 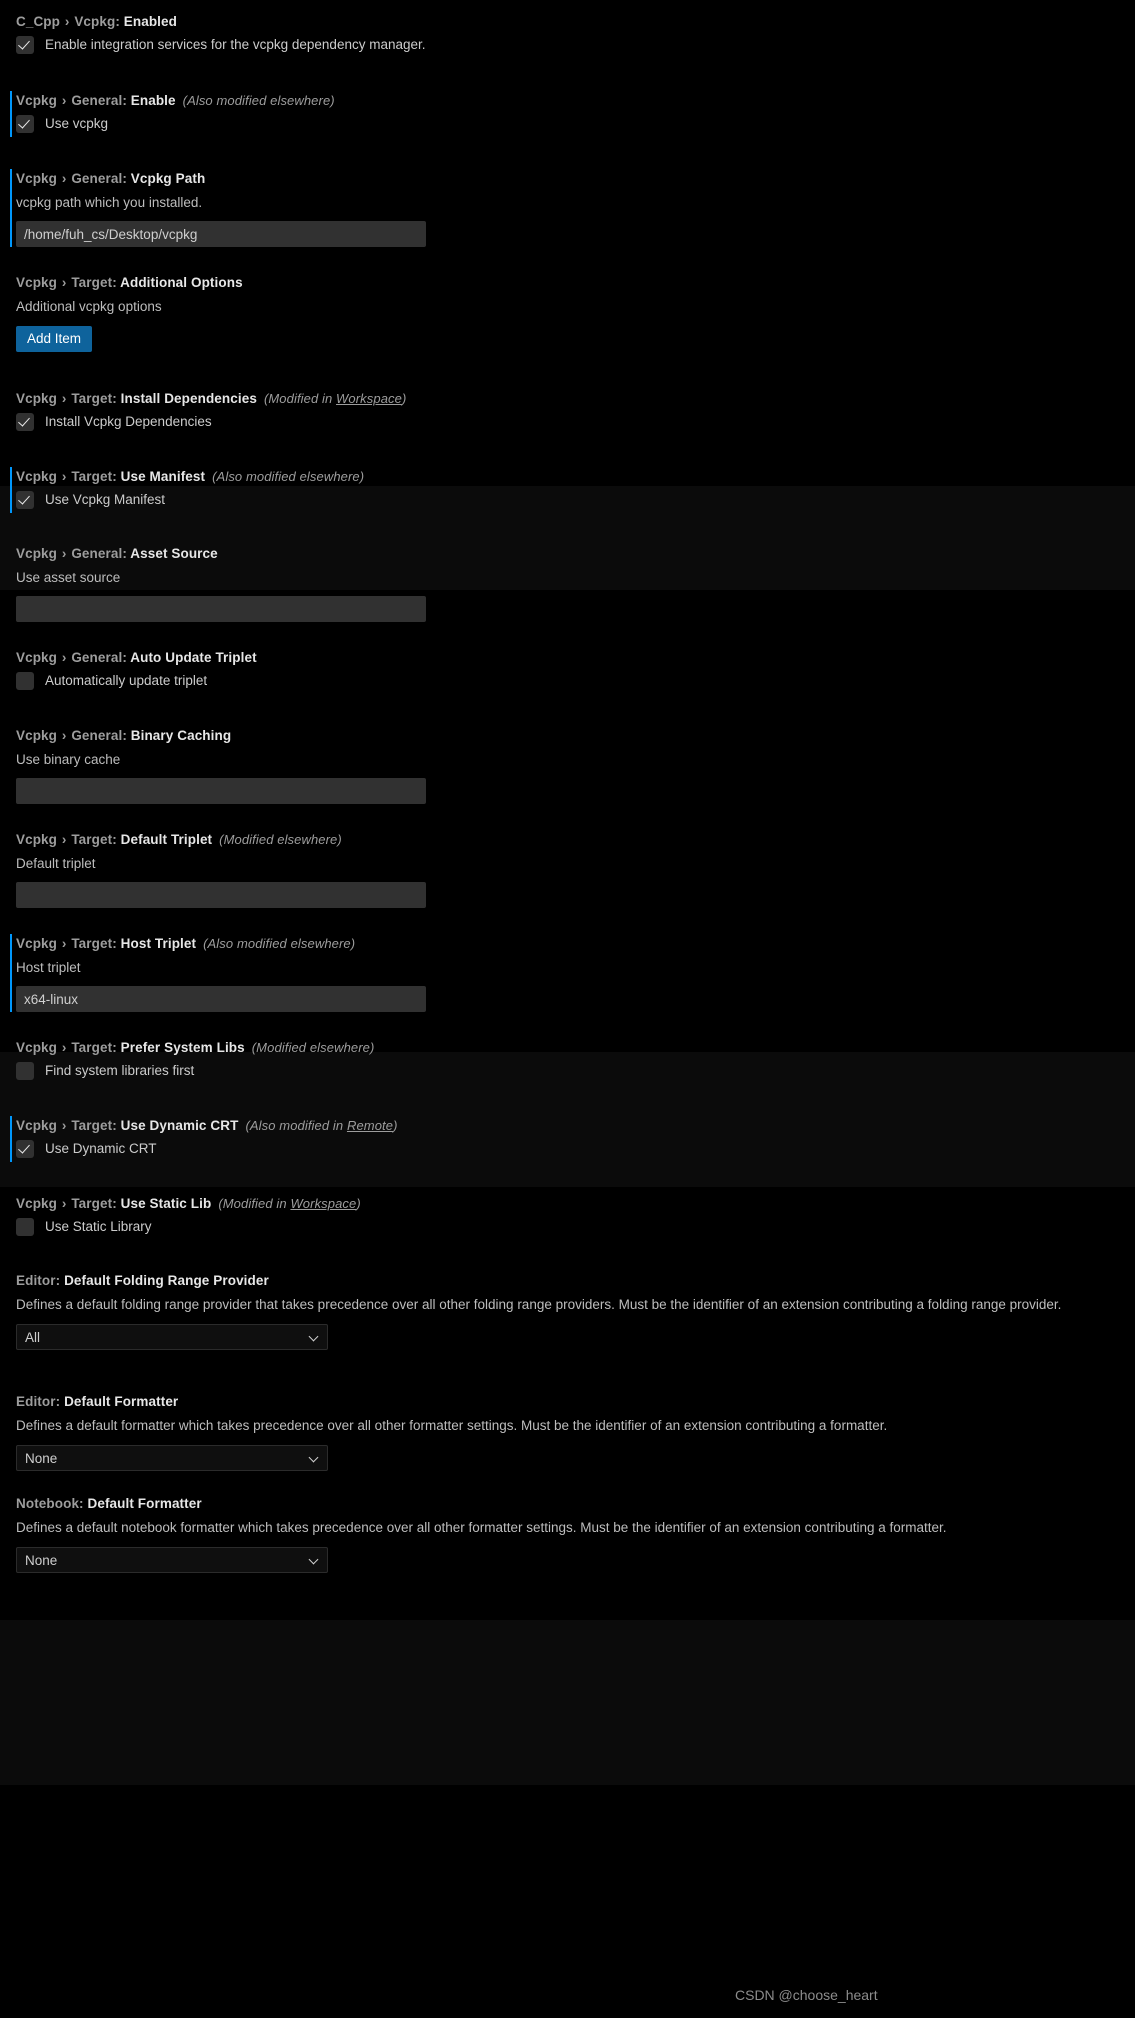 I want to click on setting-title: Notebook: Default Formatter, so click(x=575, y=1503).